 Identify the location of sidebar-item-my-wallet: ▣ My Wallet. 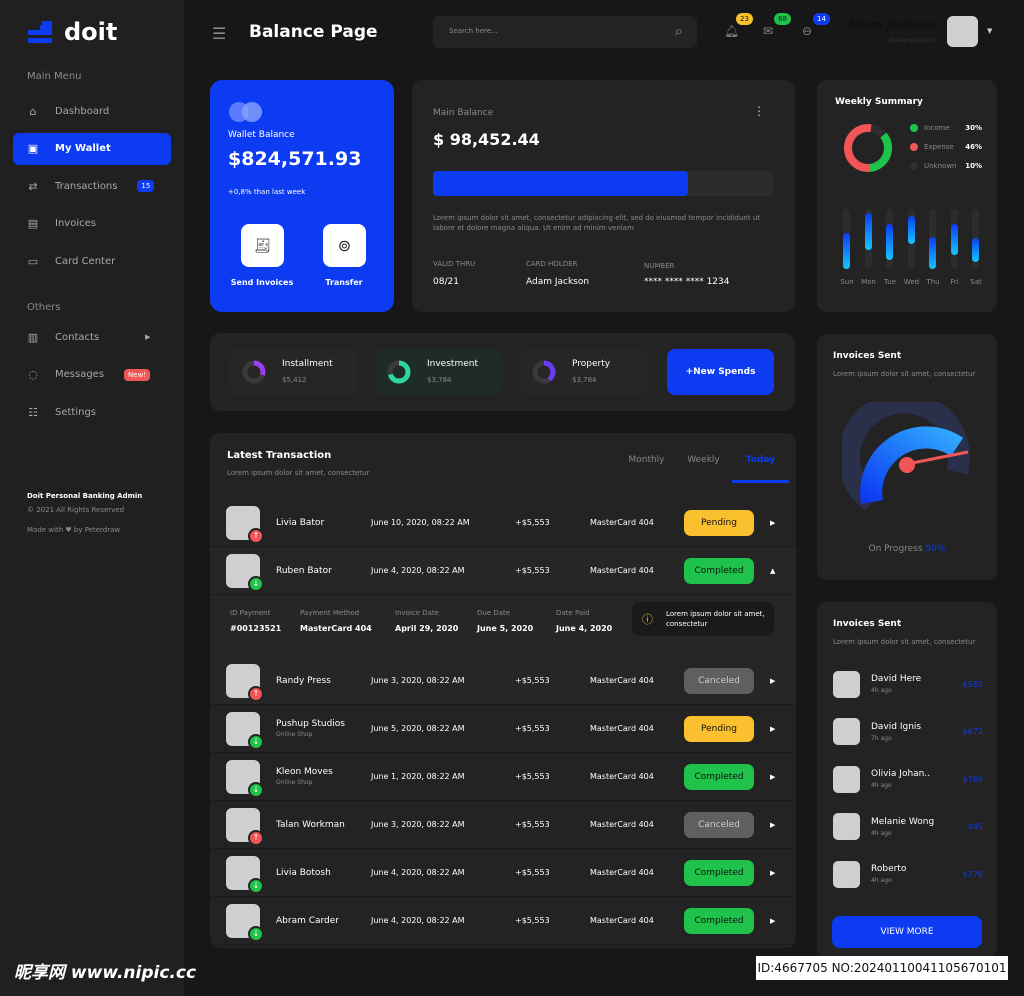
(92, 148).